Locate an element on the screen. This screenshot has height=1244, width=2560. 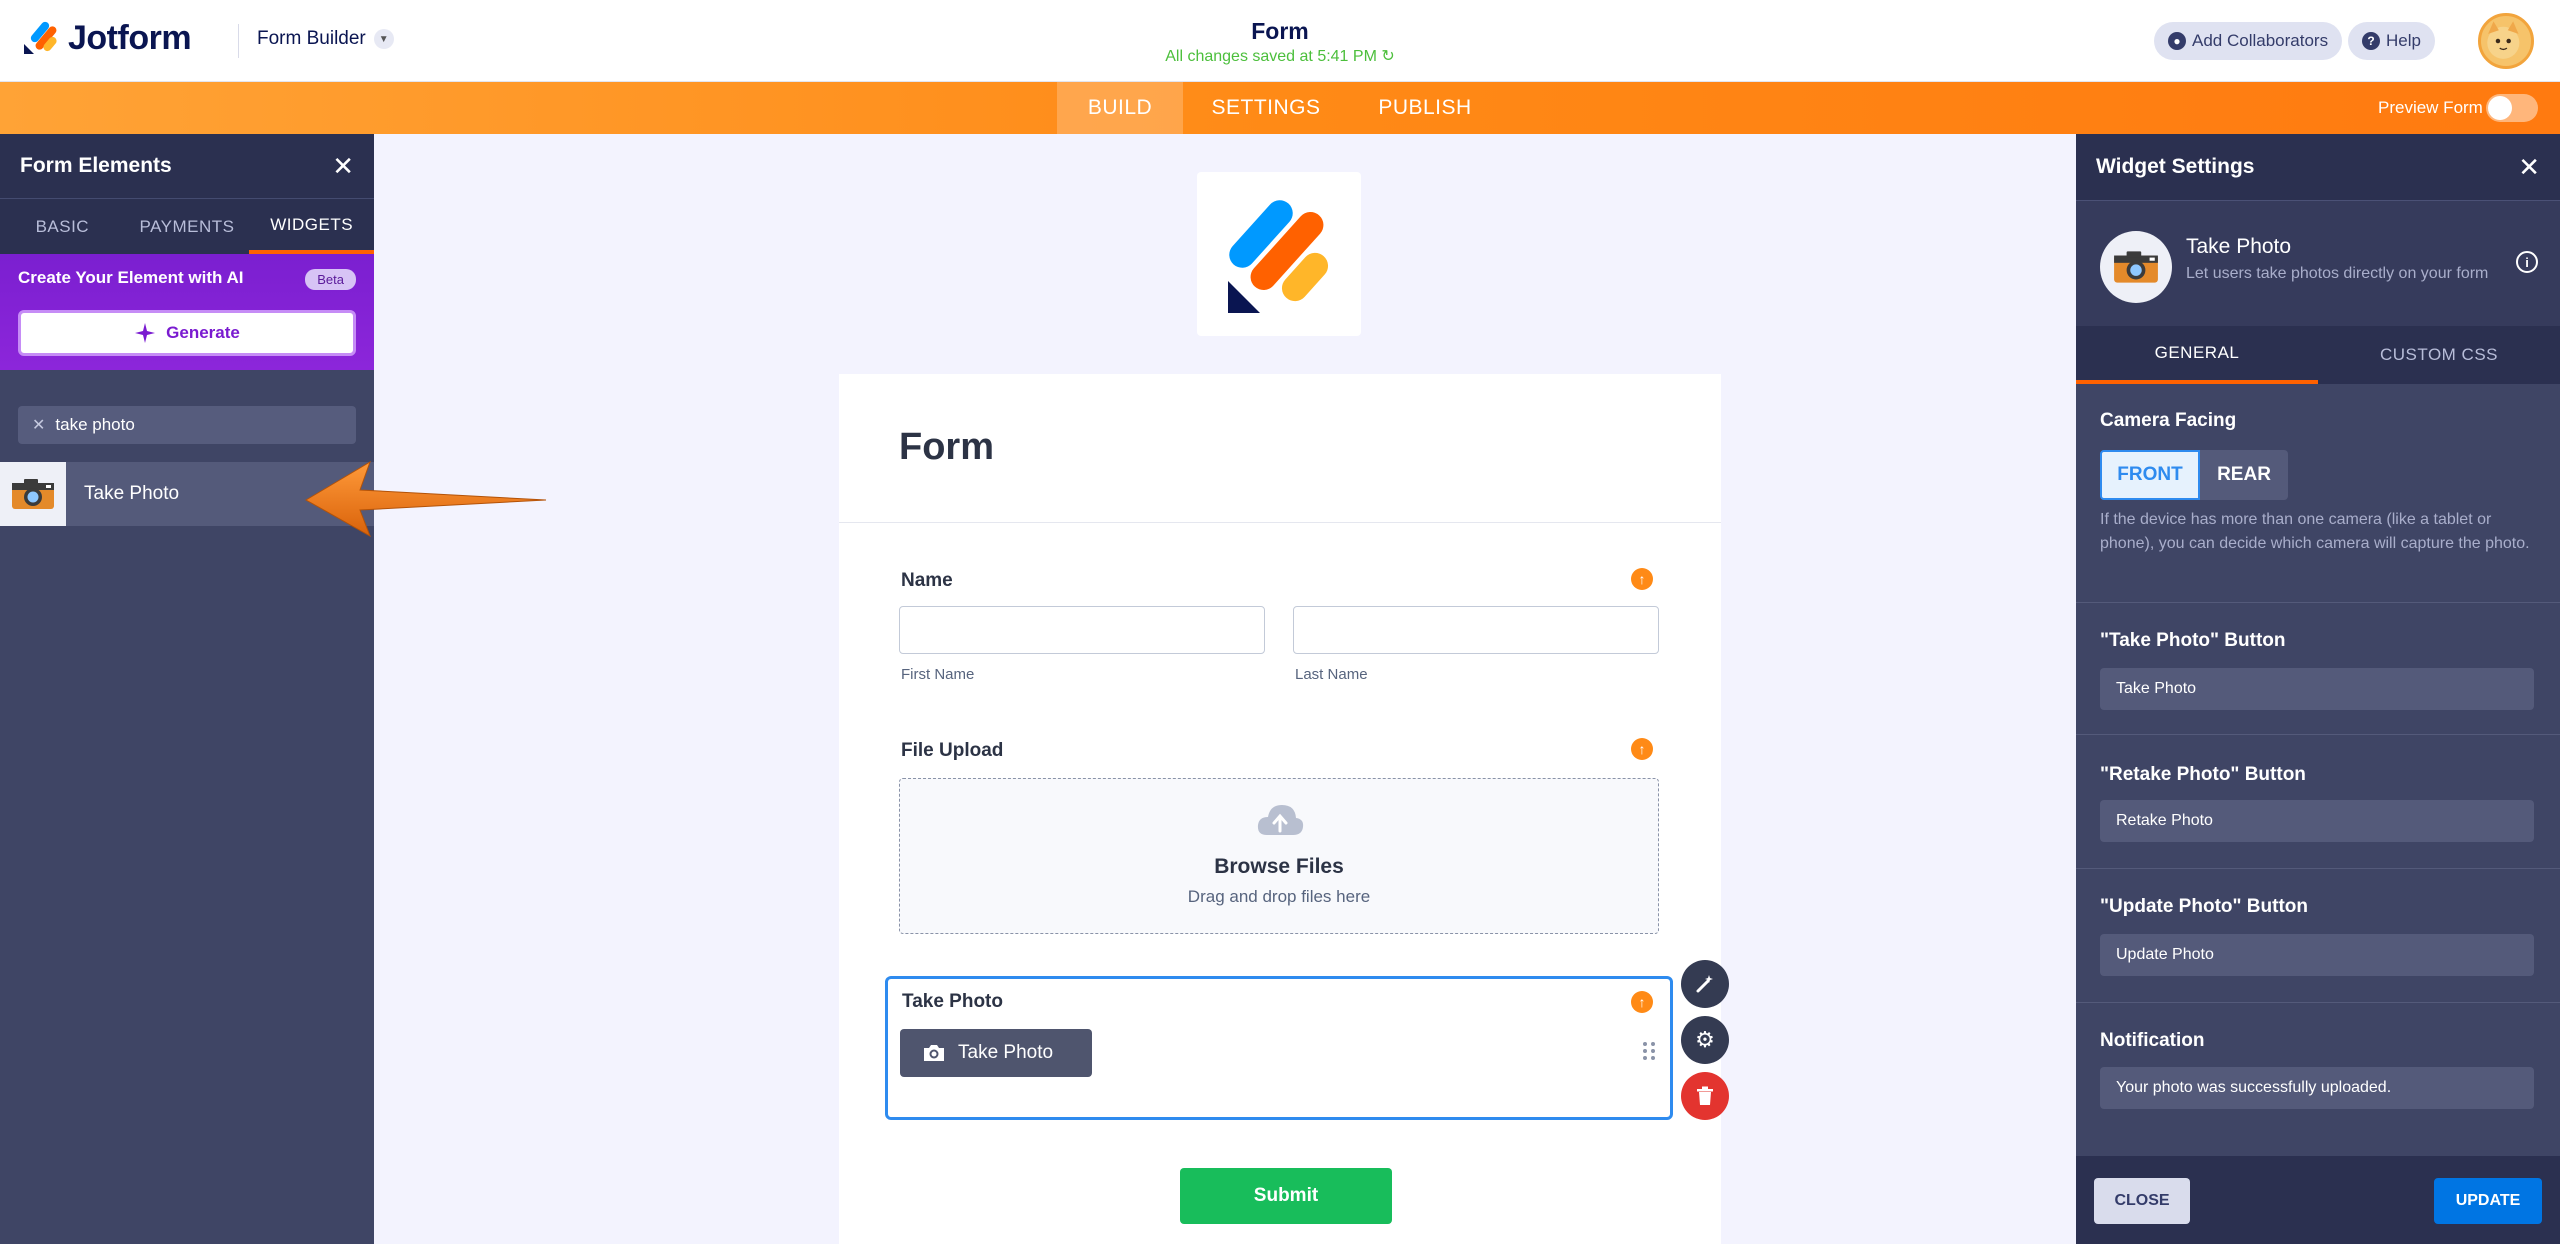
tab-custom-css: CUSTOM CSS is located at coordinates (2439, 355).